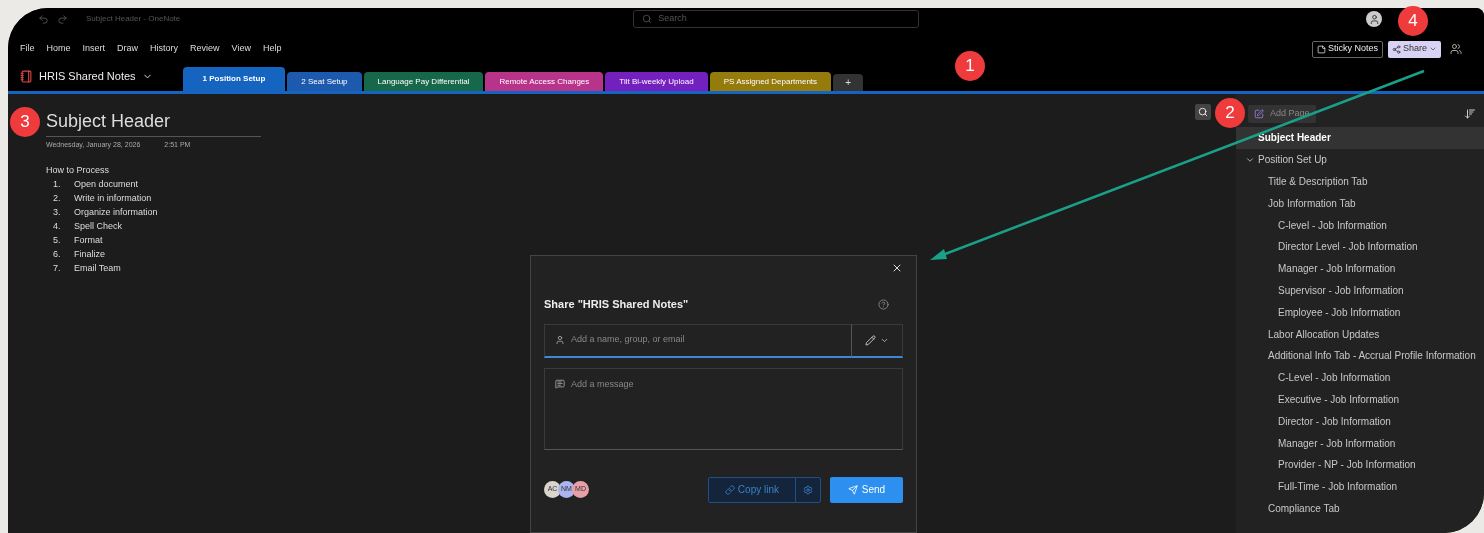 The width and height of the screenshot is (1484, 533). Describe the element at coordinates (1374, 19) in the screenshot. I see `account-icon` at that location.